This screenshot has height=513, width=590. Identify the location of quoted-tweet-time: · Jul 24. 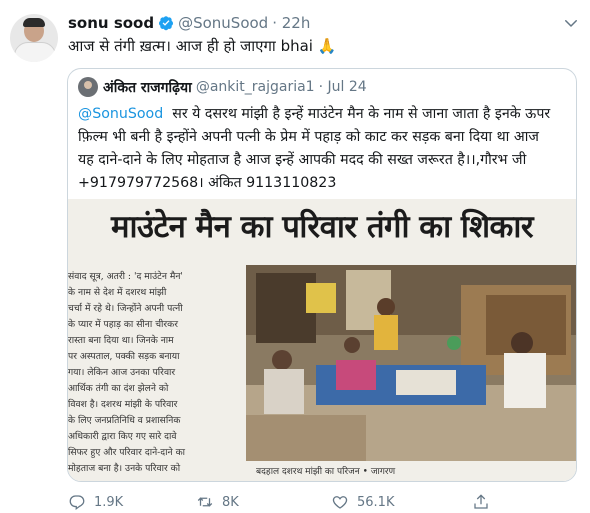
(342, 87).